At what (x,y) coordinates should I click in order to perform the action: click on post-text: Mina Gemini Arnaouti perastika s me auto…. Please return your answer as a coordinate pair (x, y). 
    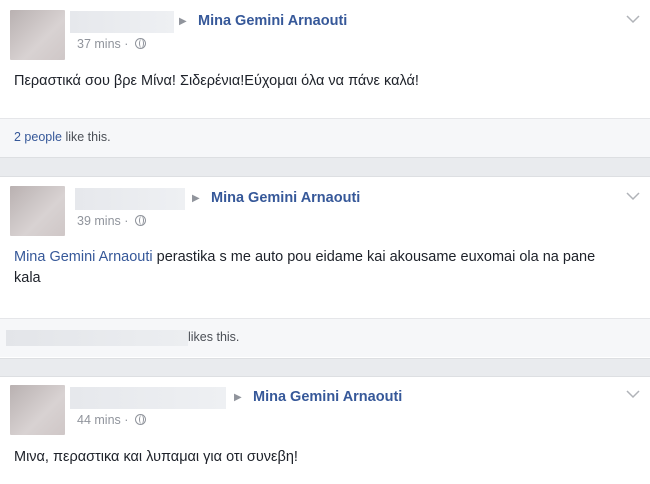
    Looking at the image, I should click on (317, 268).